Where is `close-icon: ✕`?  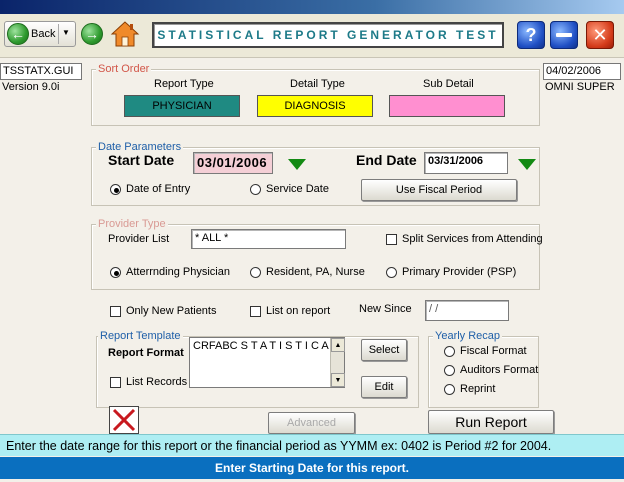 close-icon: ✕ is located at coordinates (600, 34).